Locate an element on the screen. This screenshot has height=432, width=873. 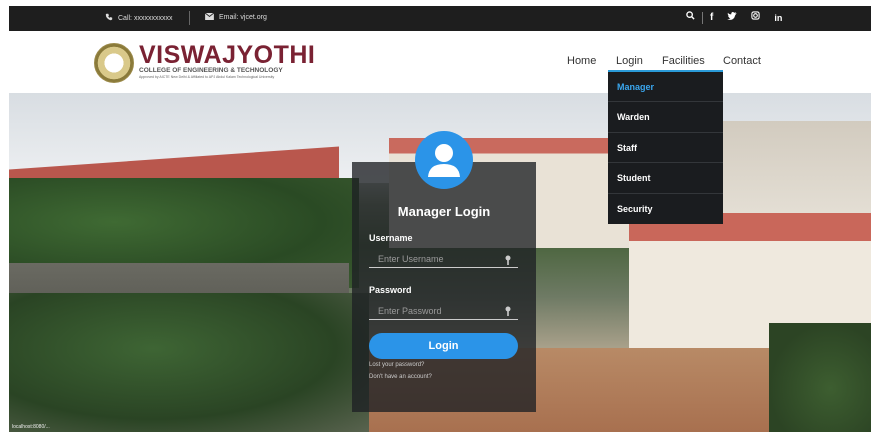
user-avatar-icon is located at coordinates (444, 160).